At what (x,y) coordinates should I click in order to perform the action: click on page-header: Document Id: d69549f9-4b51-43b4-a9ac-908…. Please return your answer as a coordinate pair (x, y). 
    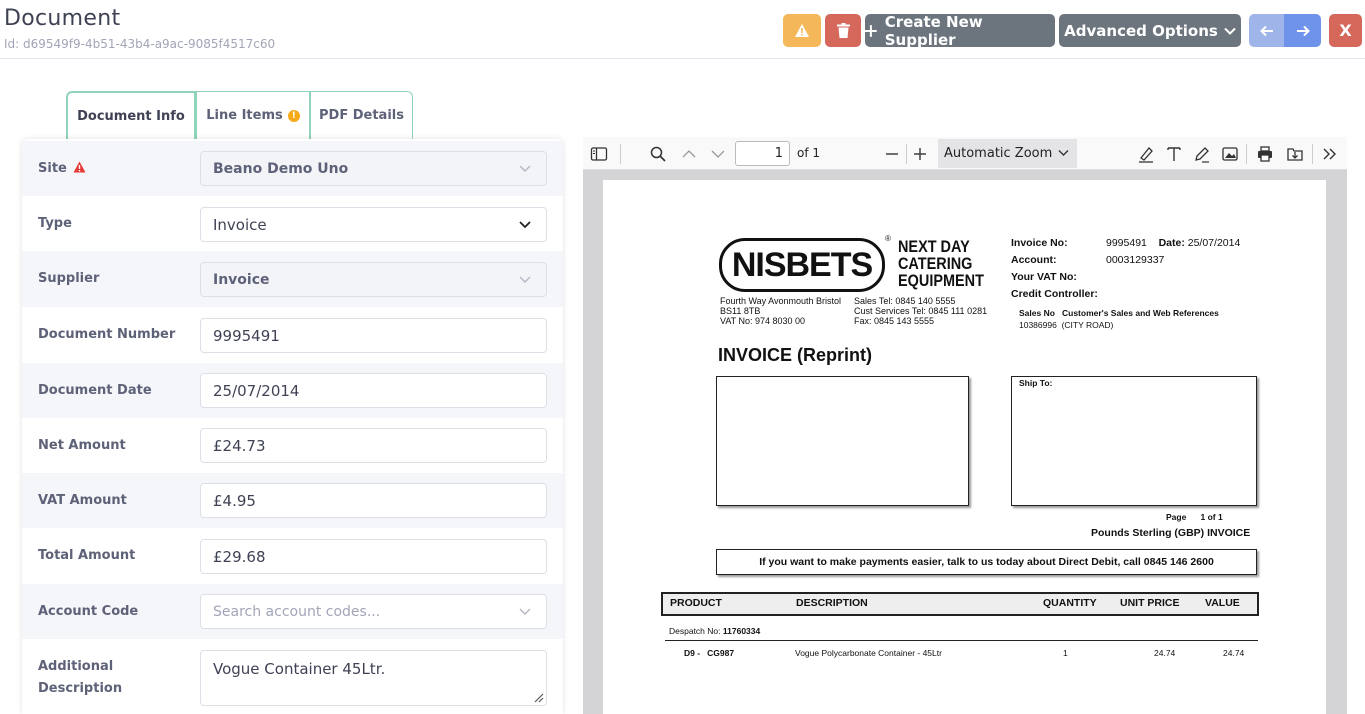
    Looking at the image, I should click on (682, 29).